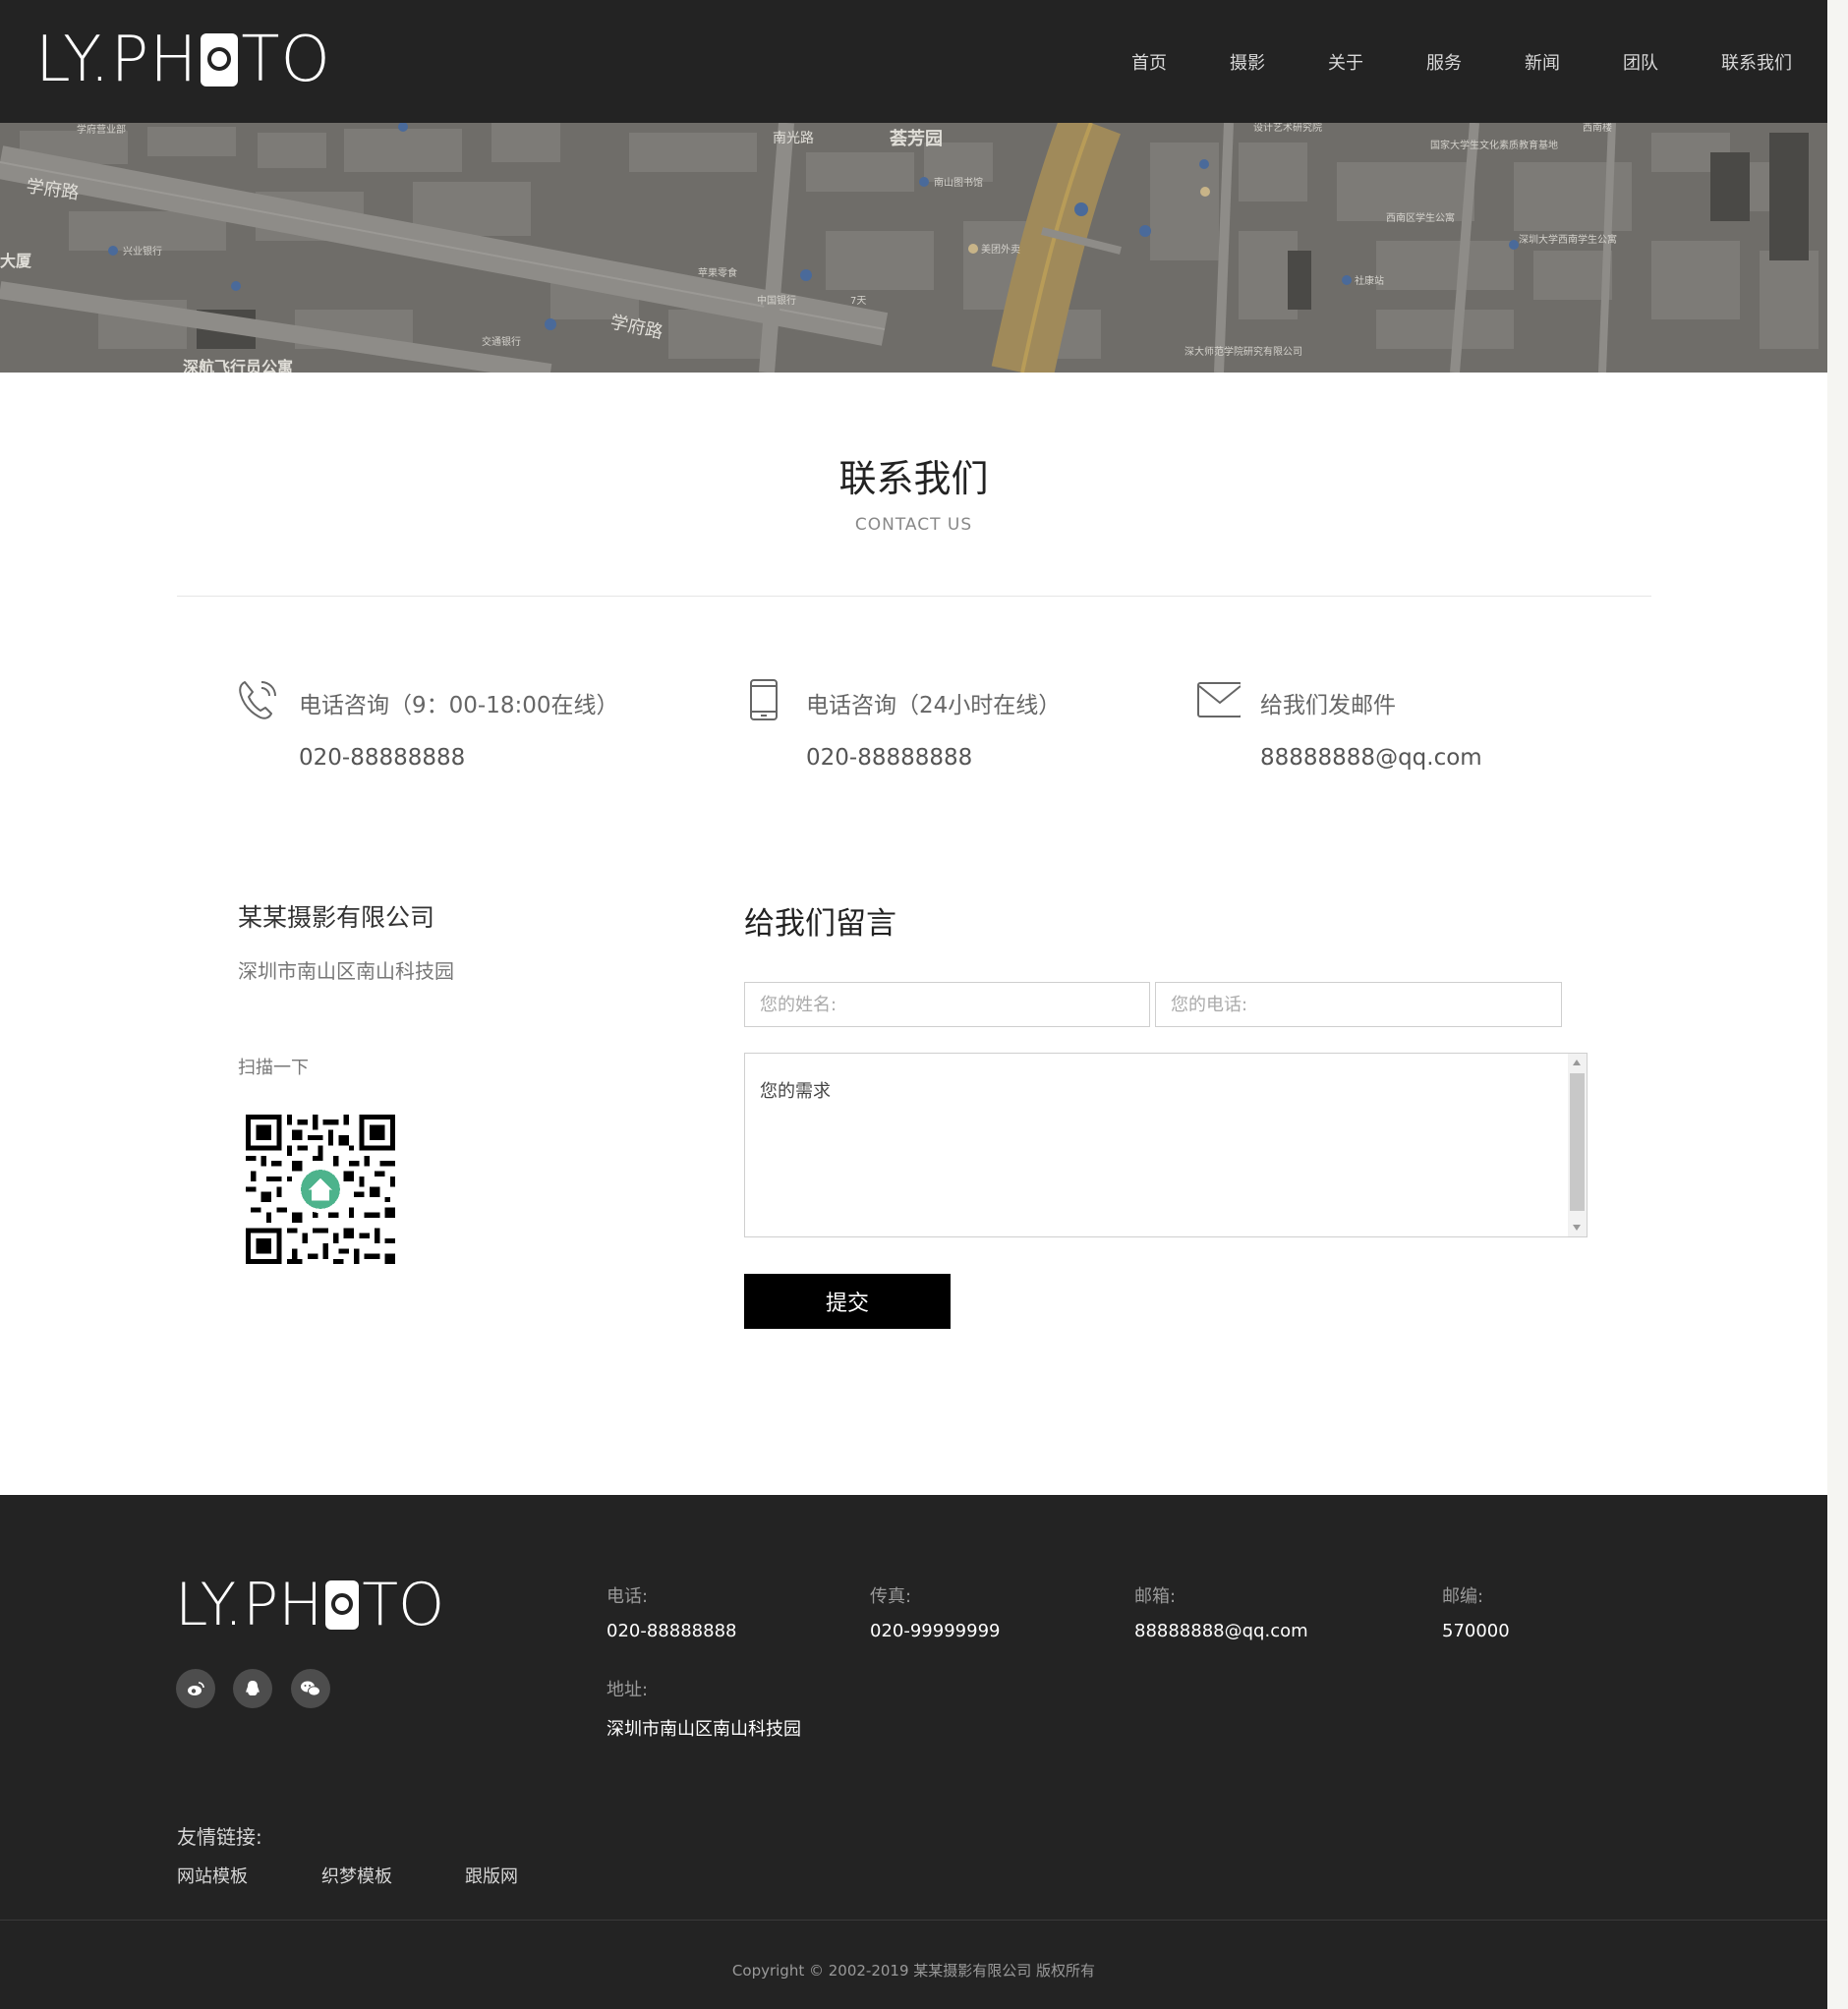 This screenshot has height=2009, width=1848. What do you see at coordinates (143, 252) in the screenshot?
I see `map-label: 兴业银行` at bounding box center [143, 252].